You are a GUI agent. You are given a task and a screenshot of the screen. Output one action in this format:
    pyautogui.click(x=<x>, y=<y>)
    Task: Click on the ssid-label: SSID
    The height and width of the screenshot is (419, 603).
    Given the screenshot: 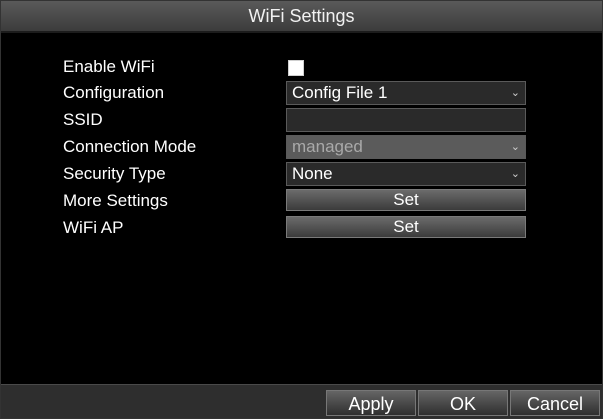 What is the action you would take?
    pyautogui.click(x=83, y=119)
    